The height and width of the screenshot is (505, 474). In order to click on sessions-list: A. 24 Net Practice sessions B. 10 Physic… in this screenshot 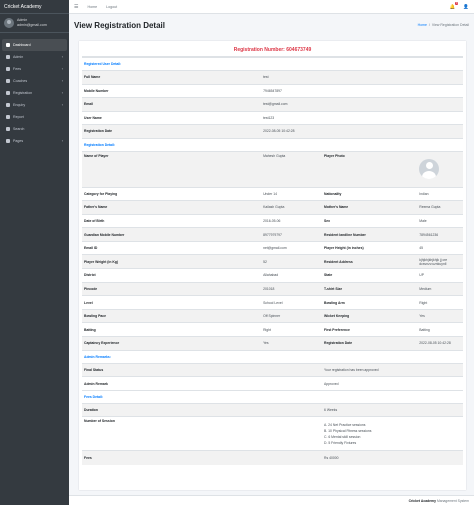, I will do `click(392, 433)`.